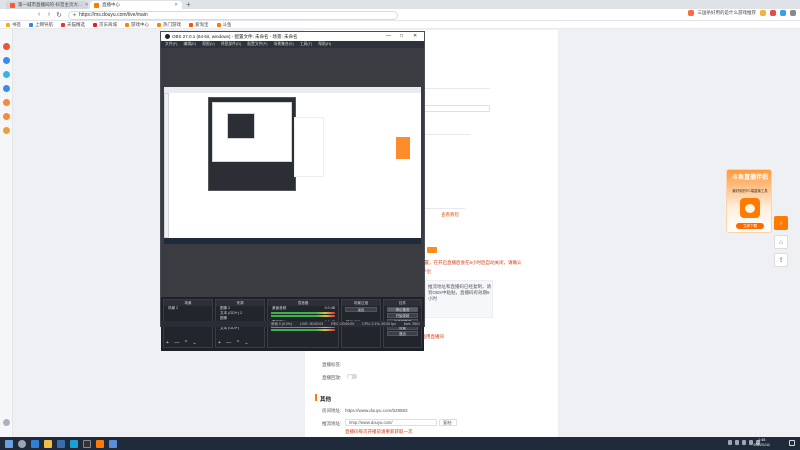 The image size is (800, 450). What do you see at coordinates (257, 44) in the screenshot?
I see `menu-profile: 配置文件(P)` at bounding box center [257, 44].